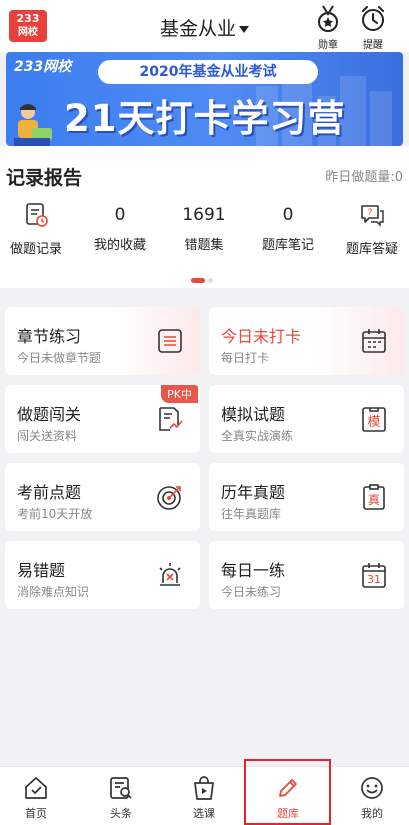  I want to click on mock-exam-icon: 模, so click(374, 419).